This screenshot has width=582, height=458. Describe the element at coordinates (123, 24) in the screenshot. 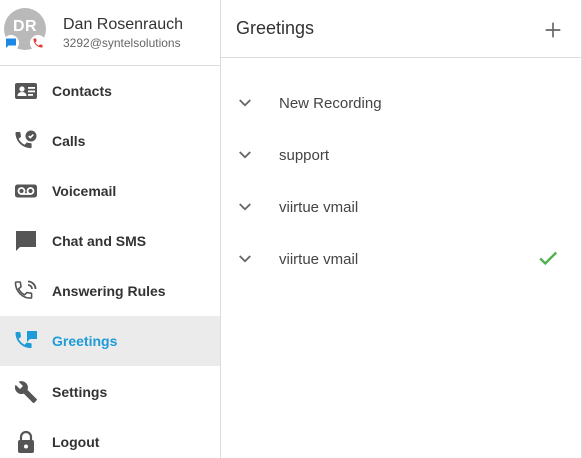

I see `user-name: Dan Rosenrauch` at that location.